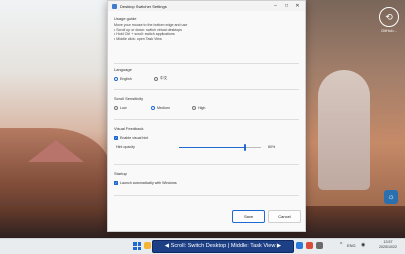  Describe the element at coordinates (164, 78) in the screenshot. I see `language-chinese-label: 中文` at that location.